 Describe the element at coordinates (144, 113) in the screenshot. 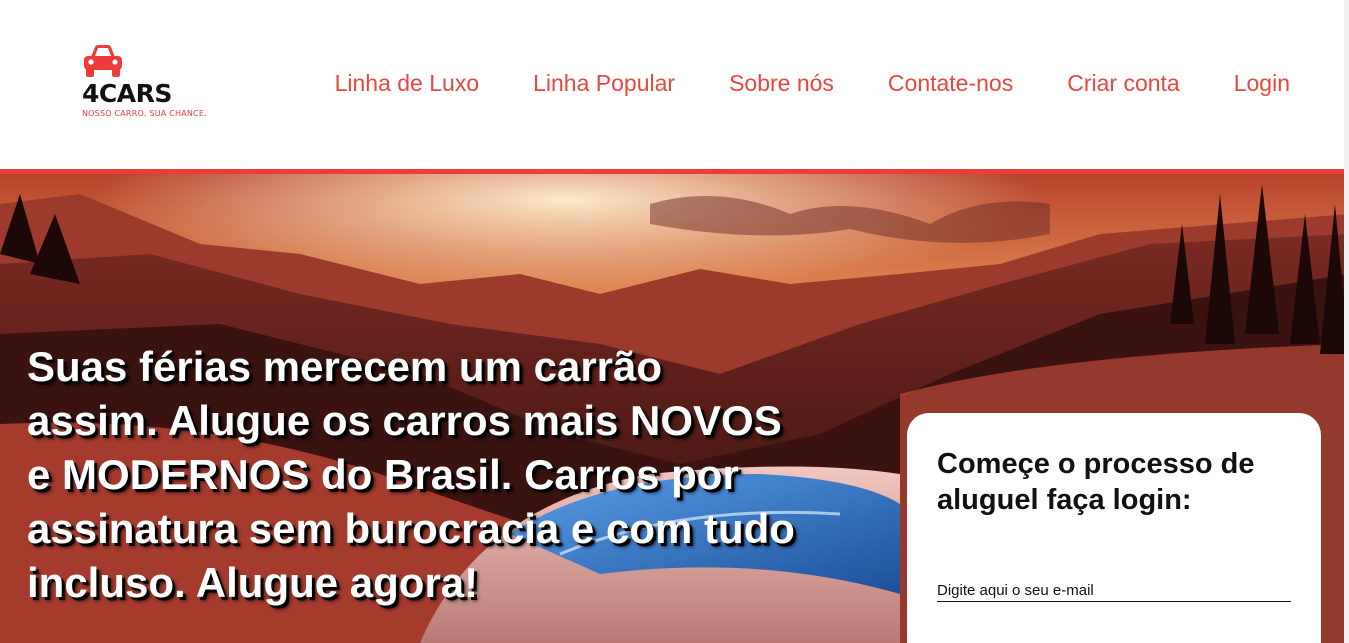

I see `brand-tagline: NOSSO CARRO, SUA CHANCE.` at that location.